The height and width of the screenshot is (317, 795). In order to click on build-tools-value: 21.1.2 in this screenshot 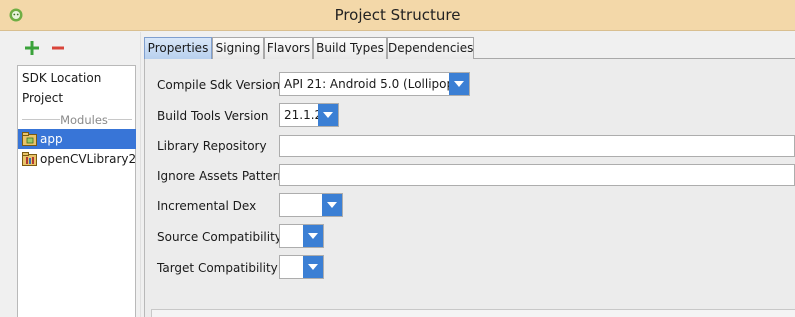, I will do `click(303, 115)`.